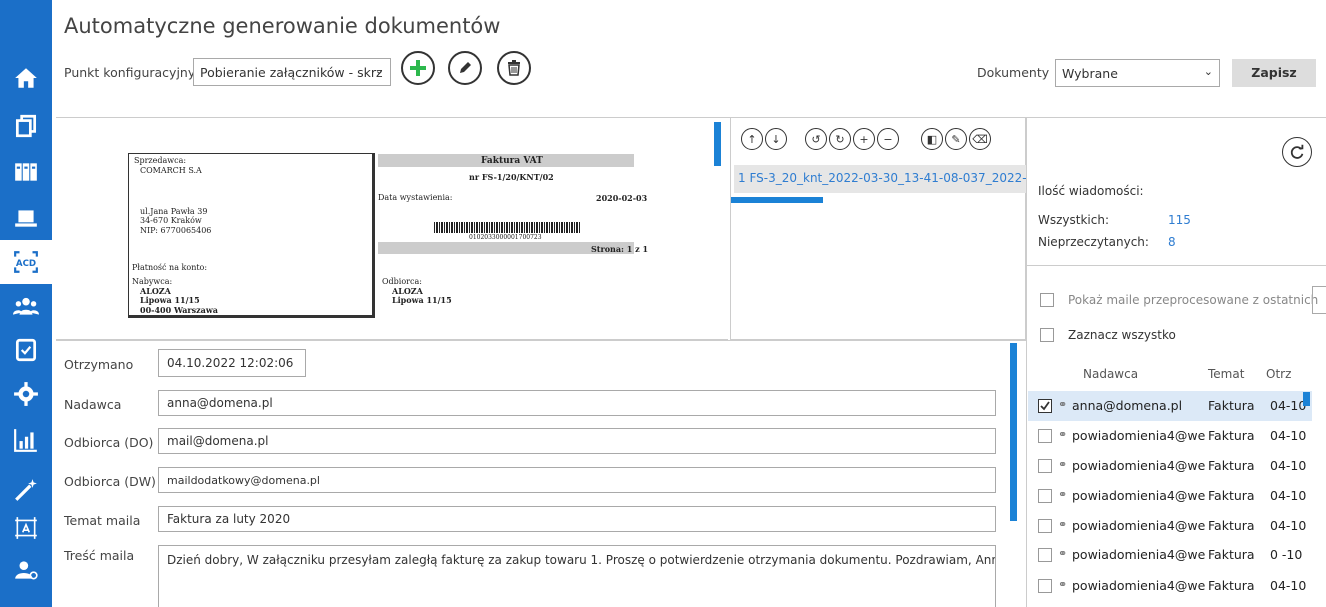 This screenshot has height=607, width=1326. Describe the element at coordinates (99, 364) in the screenshot. I see `received-label: Otrzymano` at that location.